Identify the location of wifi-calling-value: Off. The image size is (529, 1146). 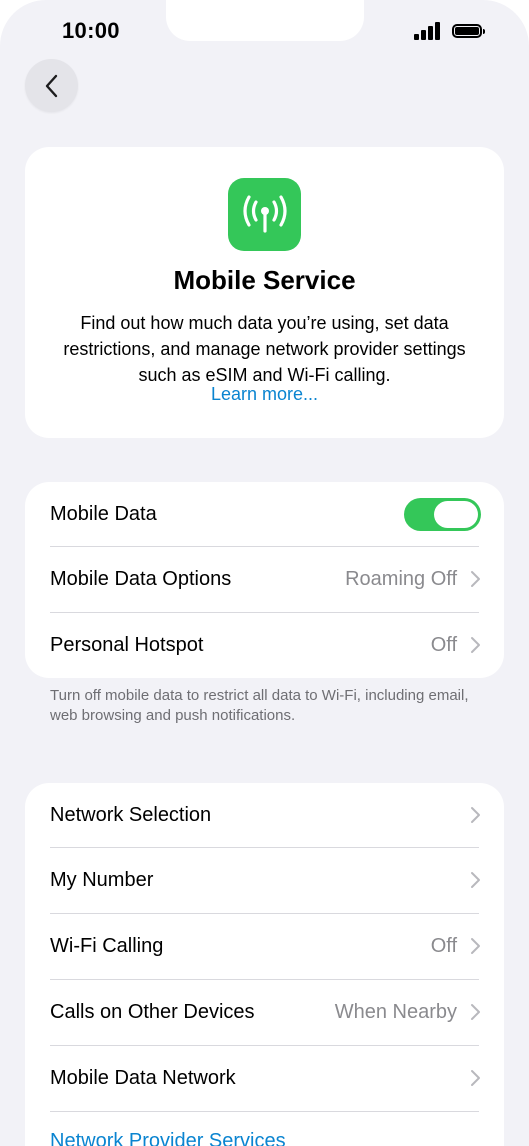
(443, 946).